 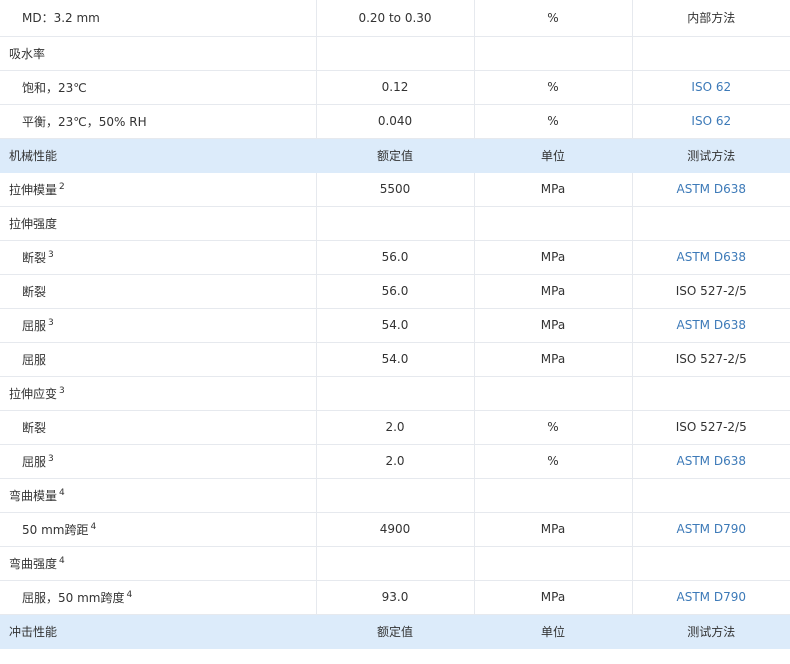 I want to click on property-group-row: 弯曲模量 4, so click(x=395, y=495).